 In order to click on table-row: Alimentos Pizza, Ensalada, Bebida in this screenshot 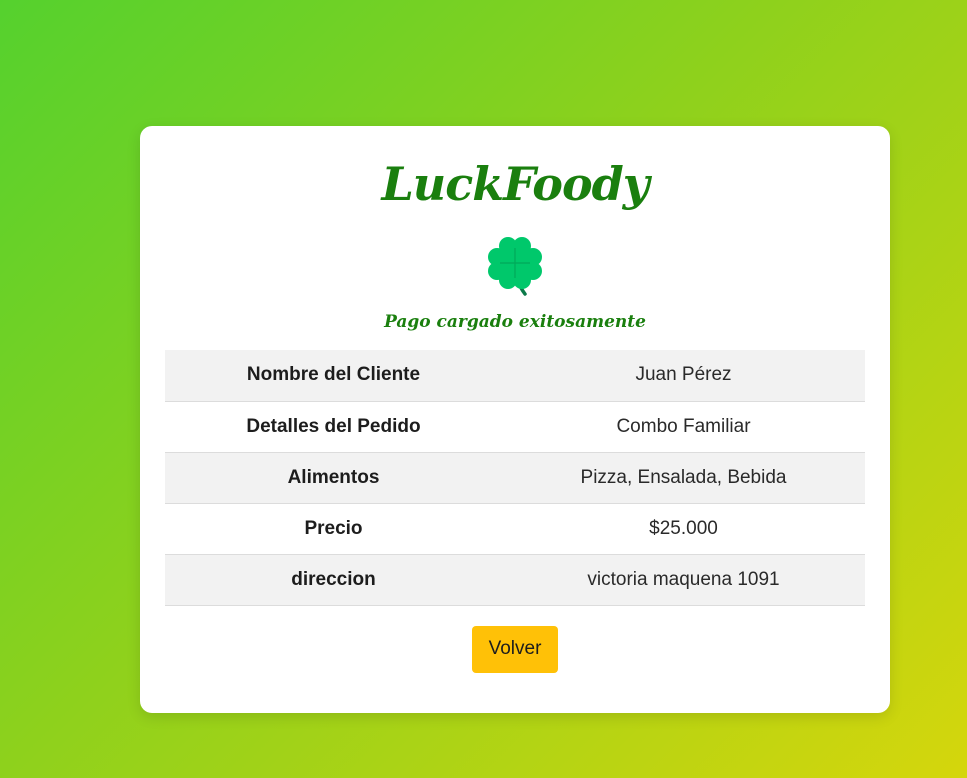, I will do `click(515, 477)`.